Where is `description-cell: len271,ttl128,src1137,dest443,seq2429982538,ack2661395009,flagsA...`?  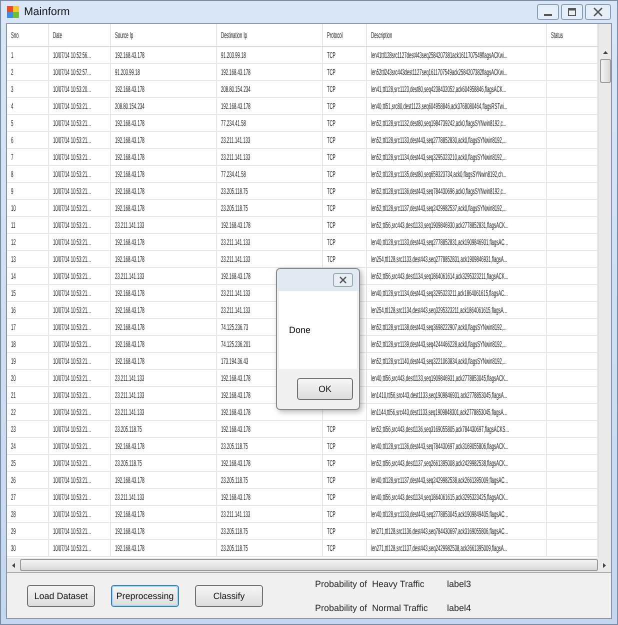
description-cell: len271,ttl128,src1137,dest443,seq2429982538,ack2661395009,flagsA... is located at coordinates (439, 548).